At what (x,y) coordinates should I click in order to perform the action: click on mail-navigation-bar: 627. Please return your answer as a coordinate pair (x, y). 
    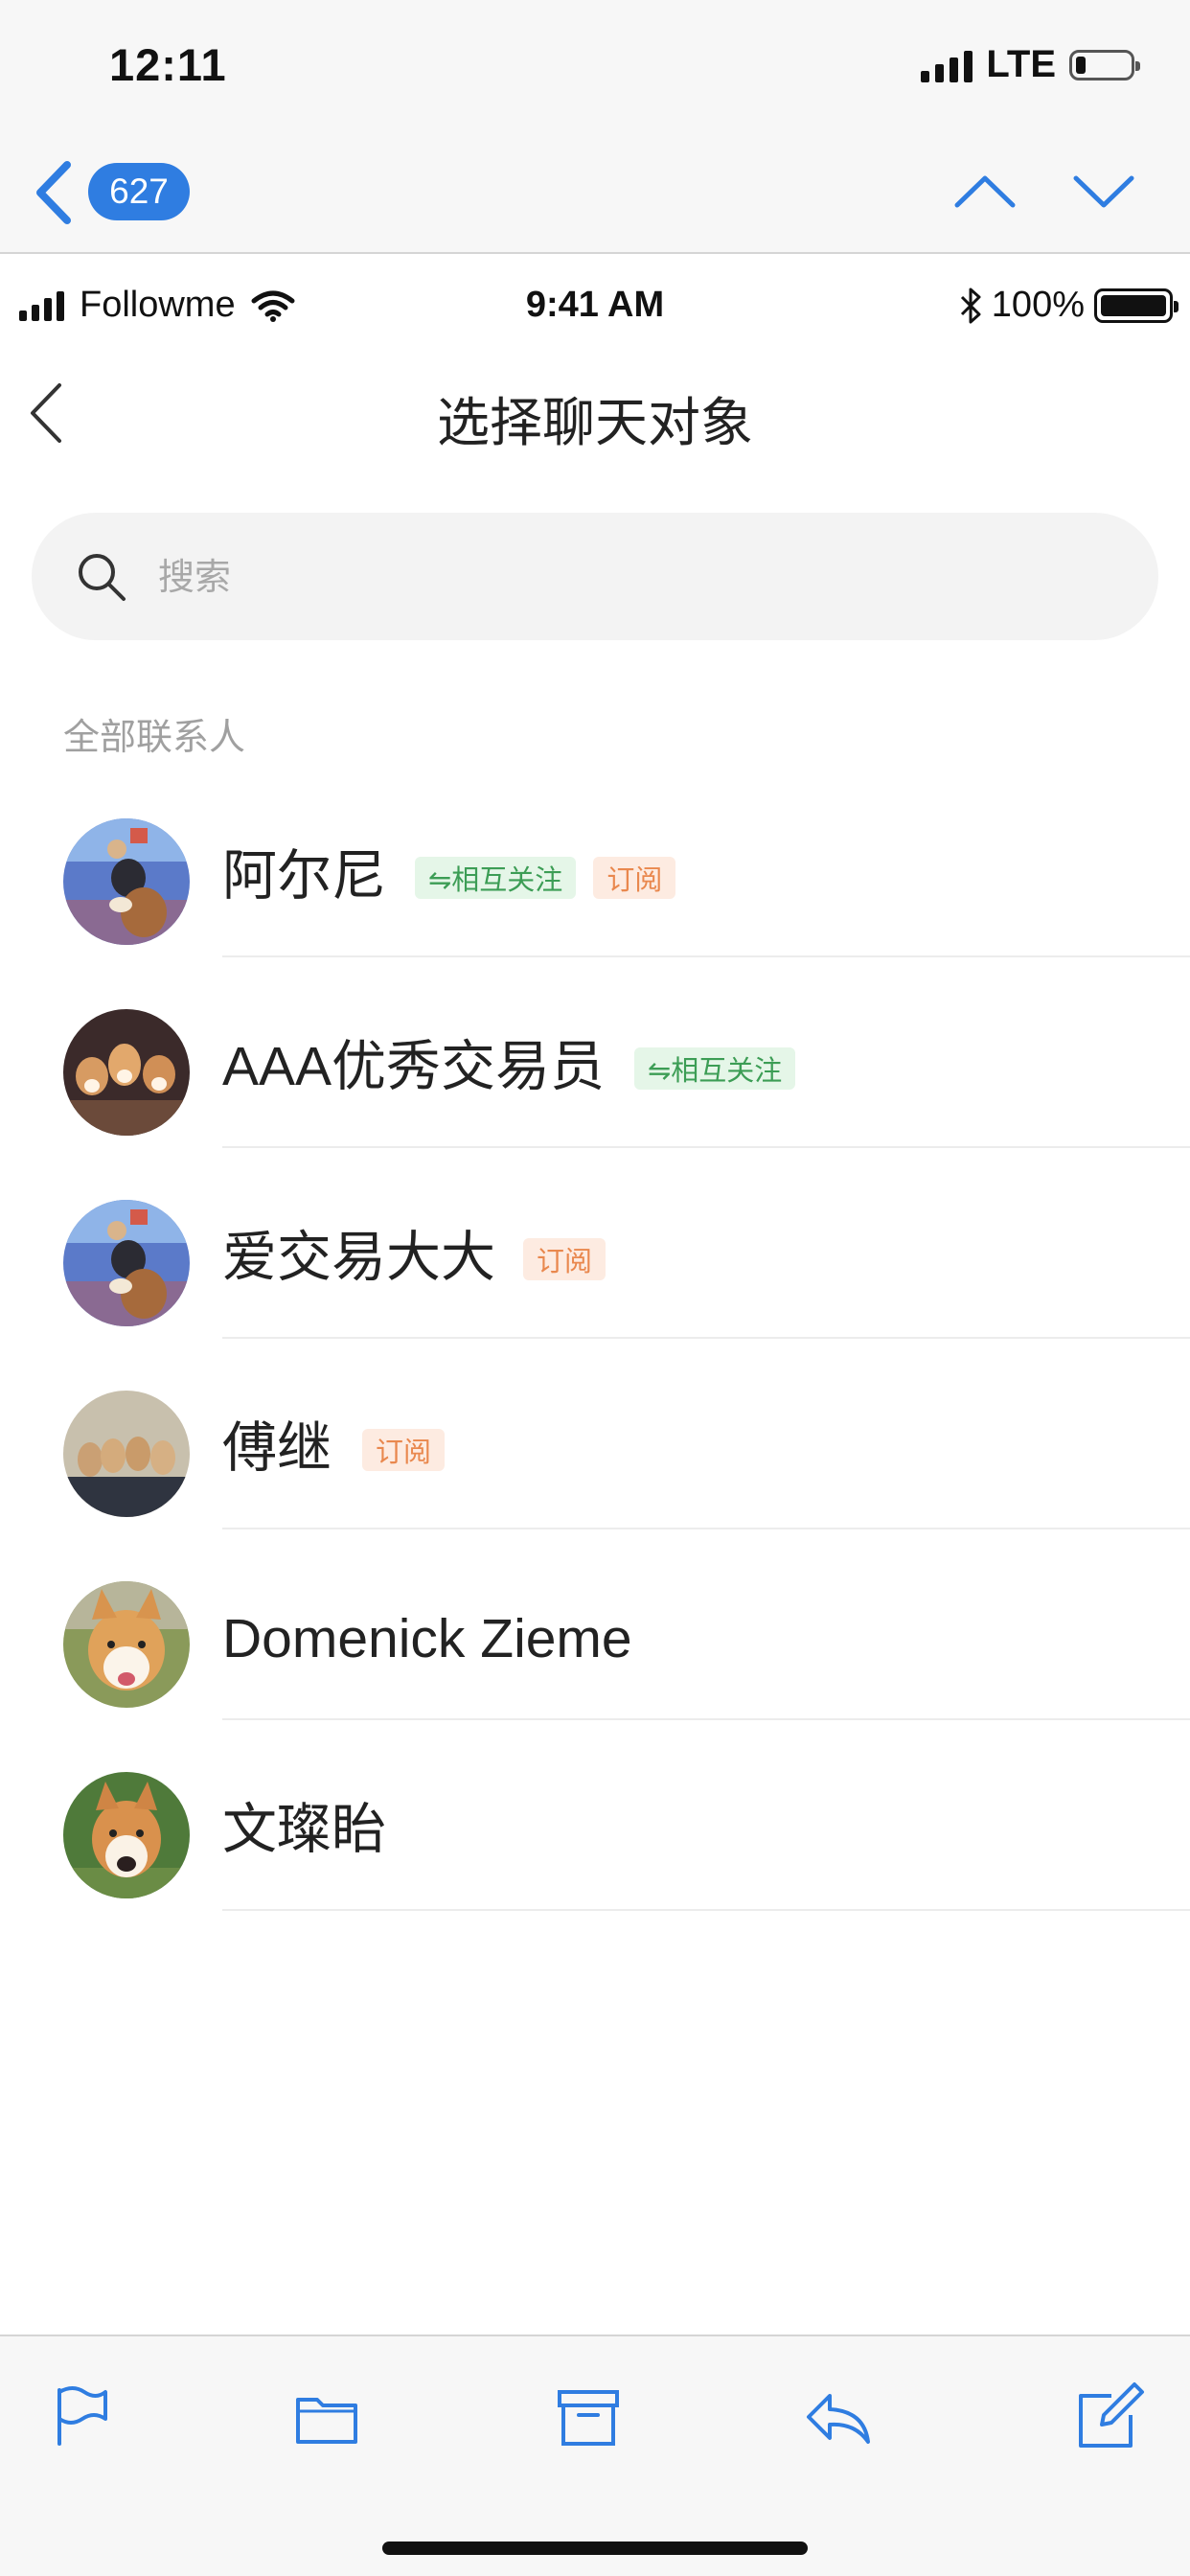
    Looking at the image, I should click on (595, 189).